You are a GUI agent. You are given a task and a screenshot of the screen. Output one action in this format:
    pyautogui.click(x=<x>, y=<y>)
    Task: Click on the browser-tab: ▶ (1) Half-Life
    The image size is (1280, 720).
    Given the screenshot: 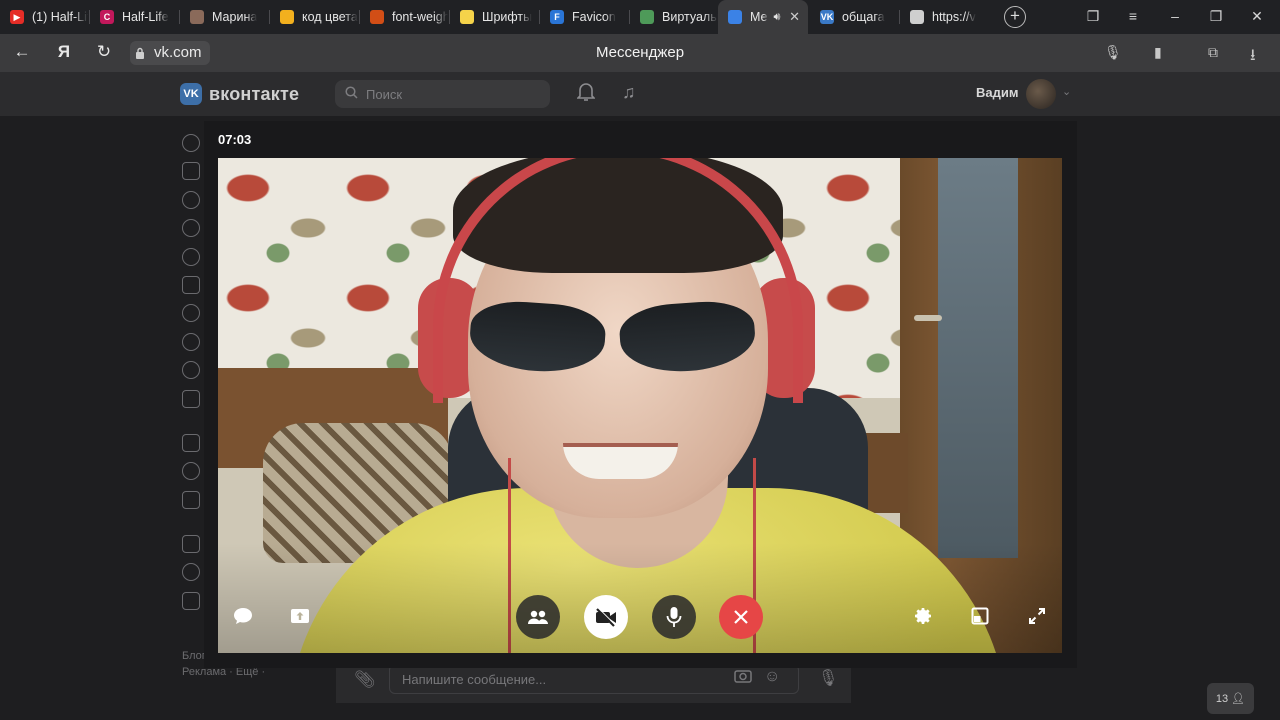 What is the action you would take?
    pyautogui.click(x=44, y=17)
    